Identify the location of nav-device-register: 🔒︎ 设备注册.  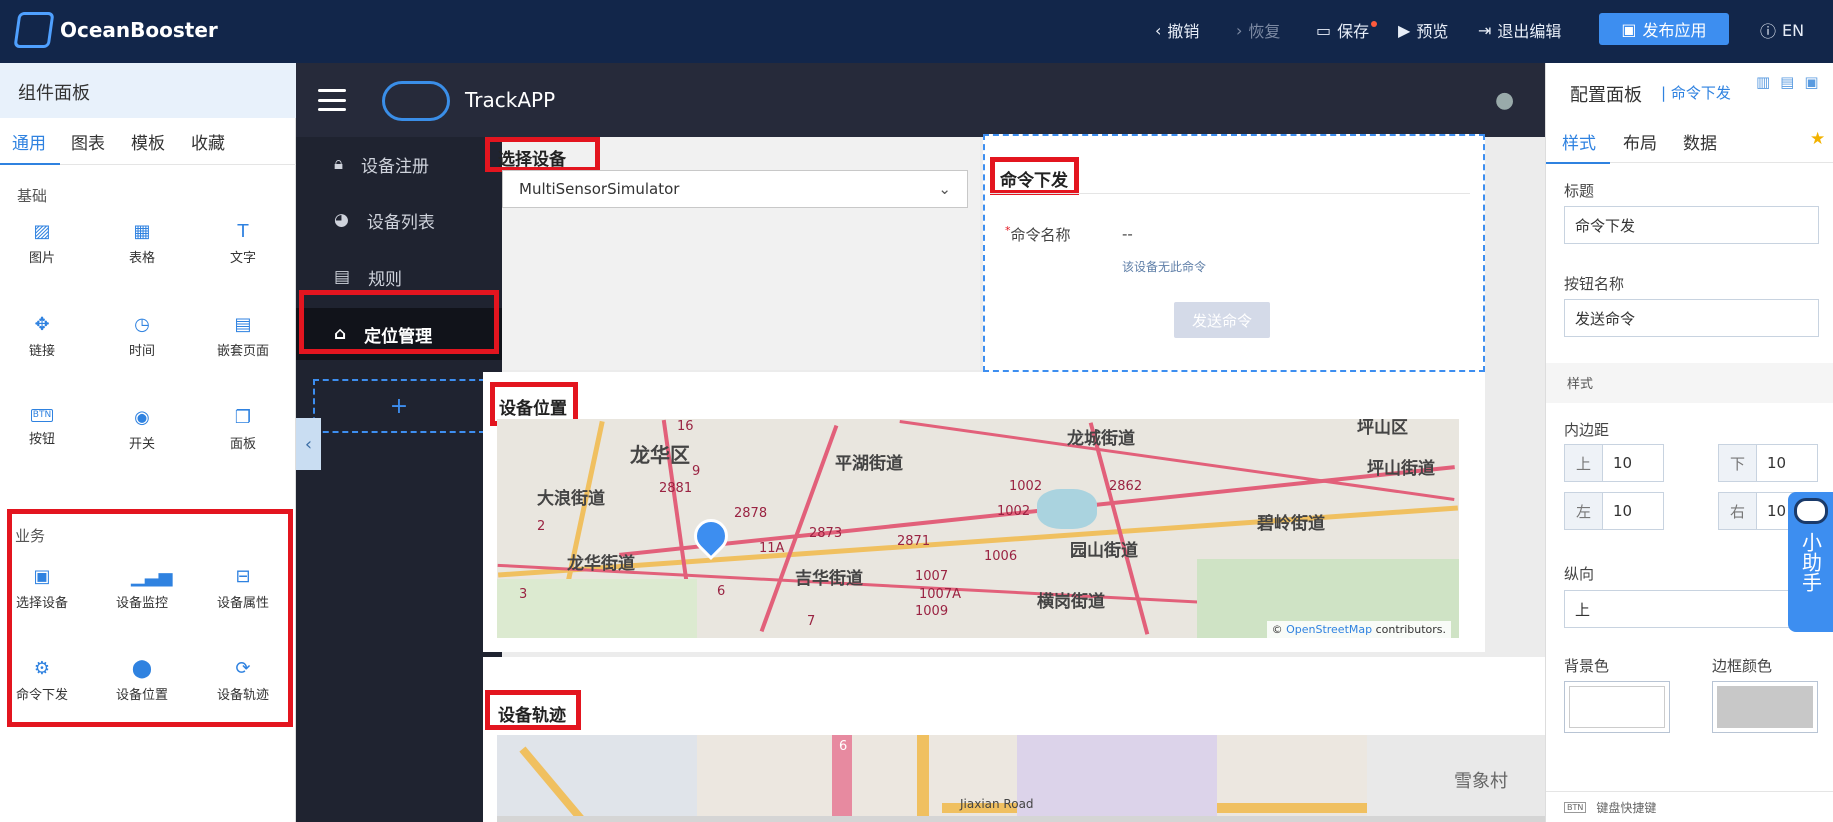
(399, 164).